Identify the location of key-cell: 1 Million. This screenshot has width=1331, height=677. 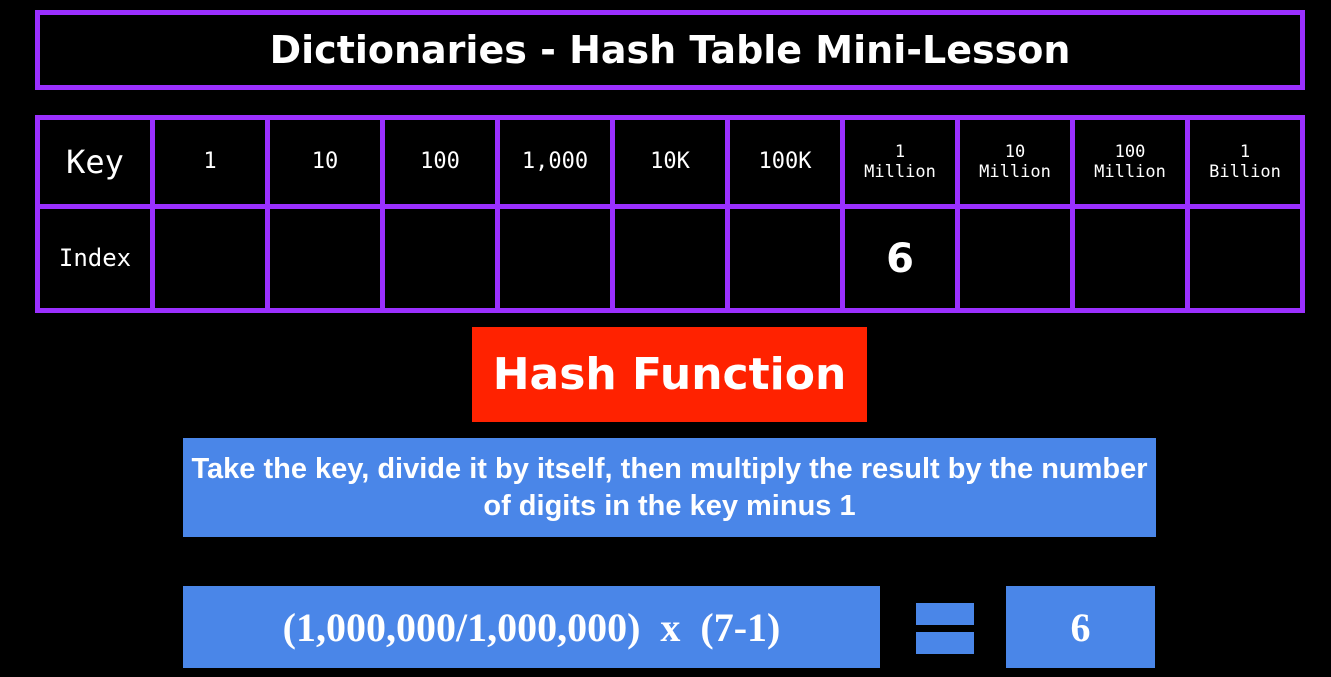
(900, 162).